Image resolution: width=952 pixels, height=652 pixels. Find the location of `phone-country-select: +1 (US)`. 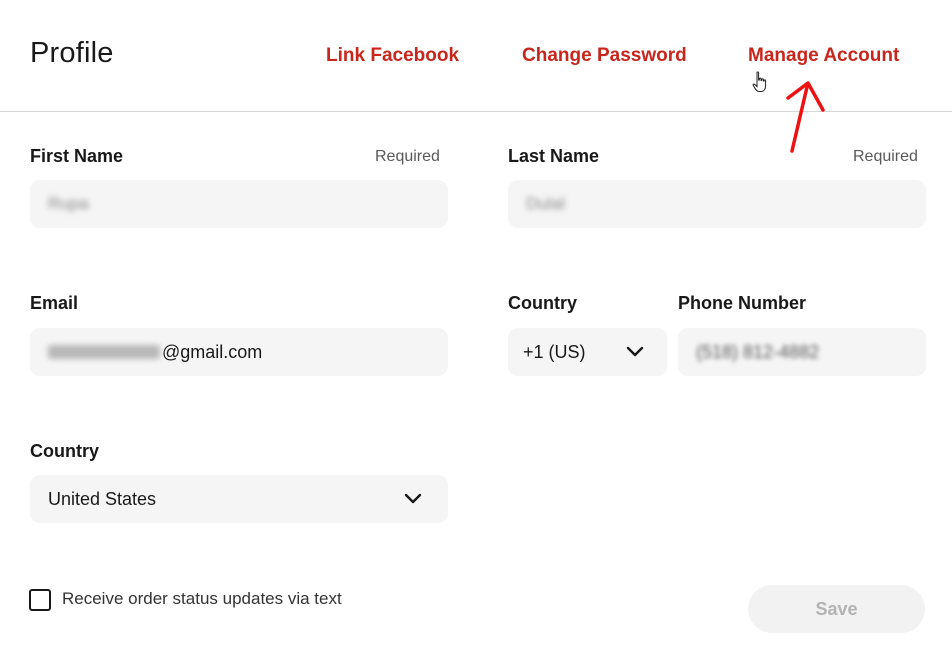

phone-country-select: +1 (US) is located at coordinates (587, 352).